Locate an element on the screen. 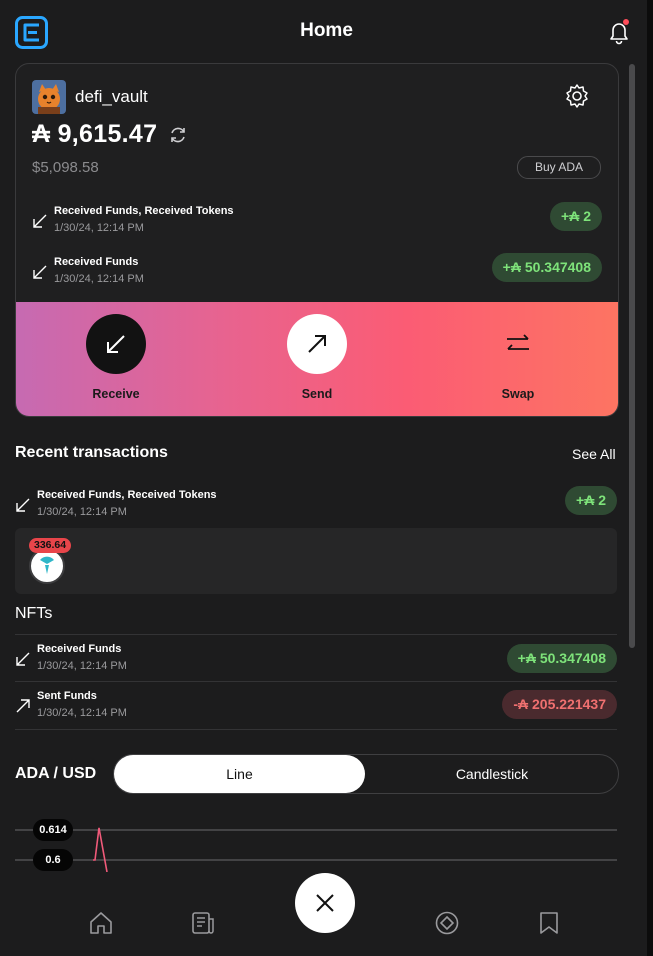  chart-type-toggle: Line Candlestick is located at coordinates (366, 774).